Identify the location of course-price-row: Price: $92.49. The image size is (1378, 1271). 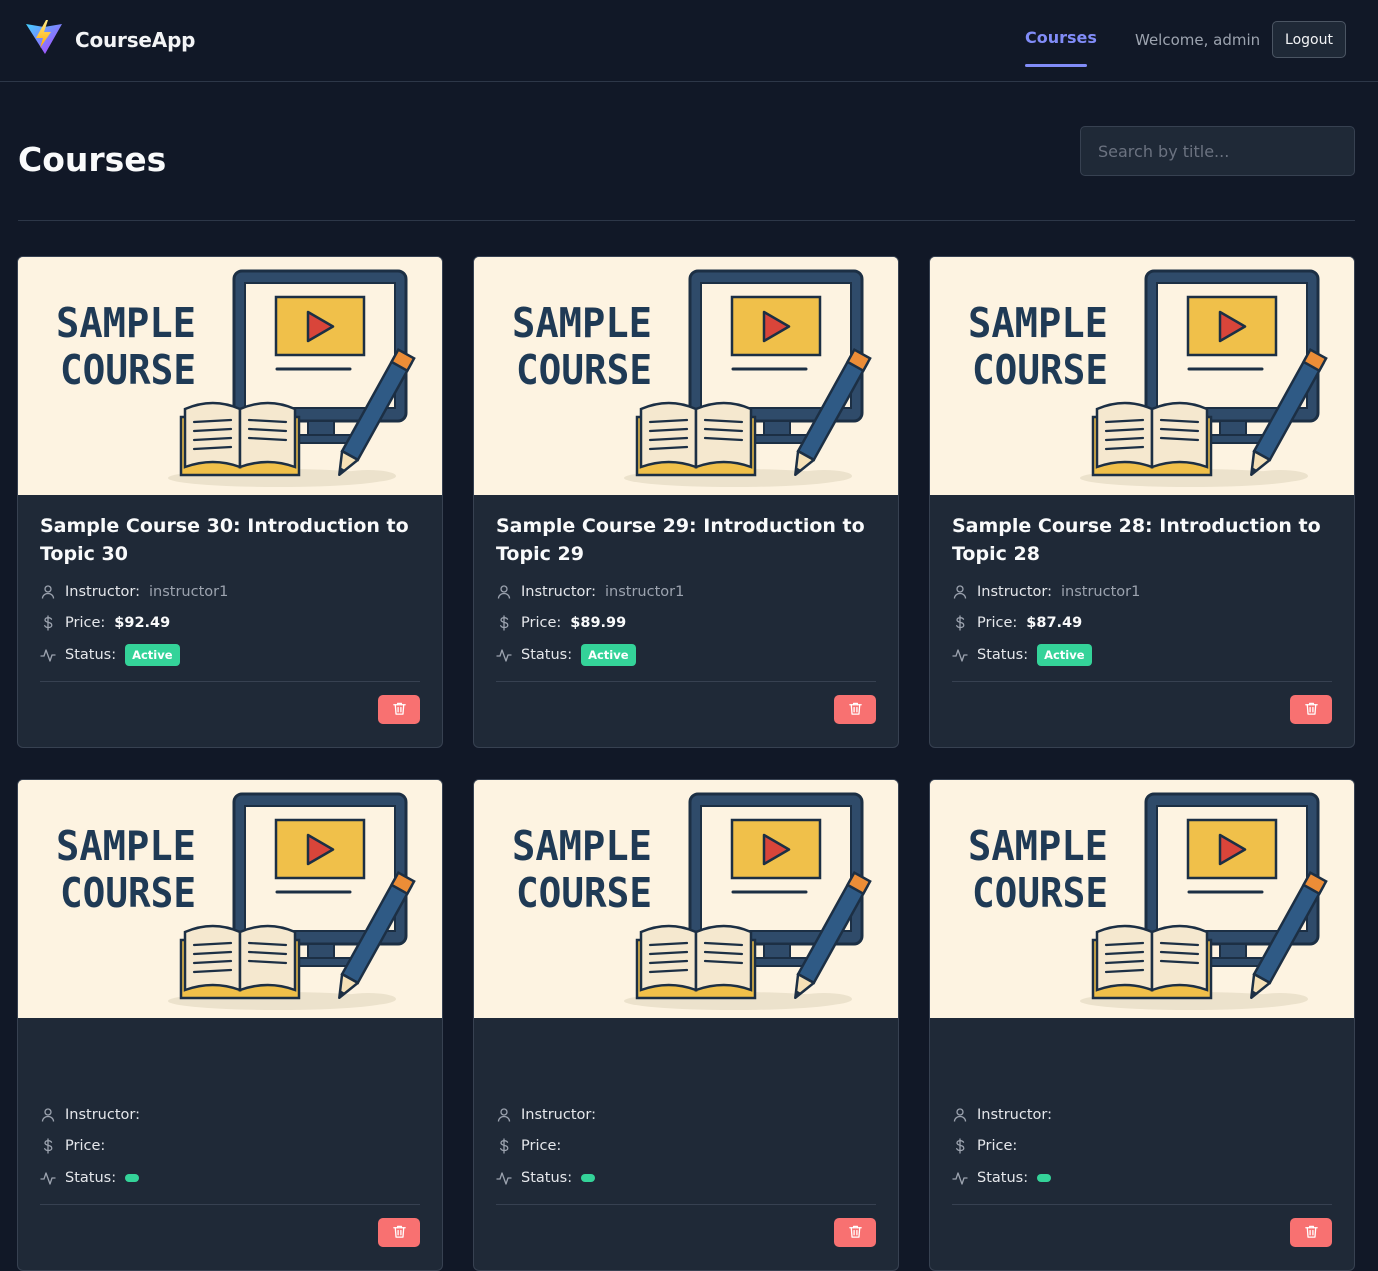
(105, 623).